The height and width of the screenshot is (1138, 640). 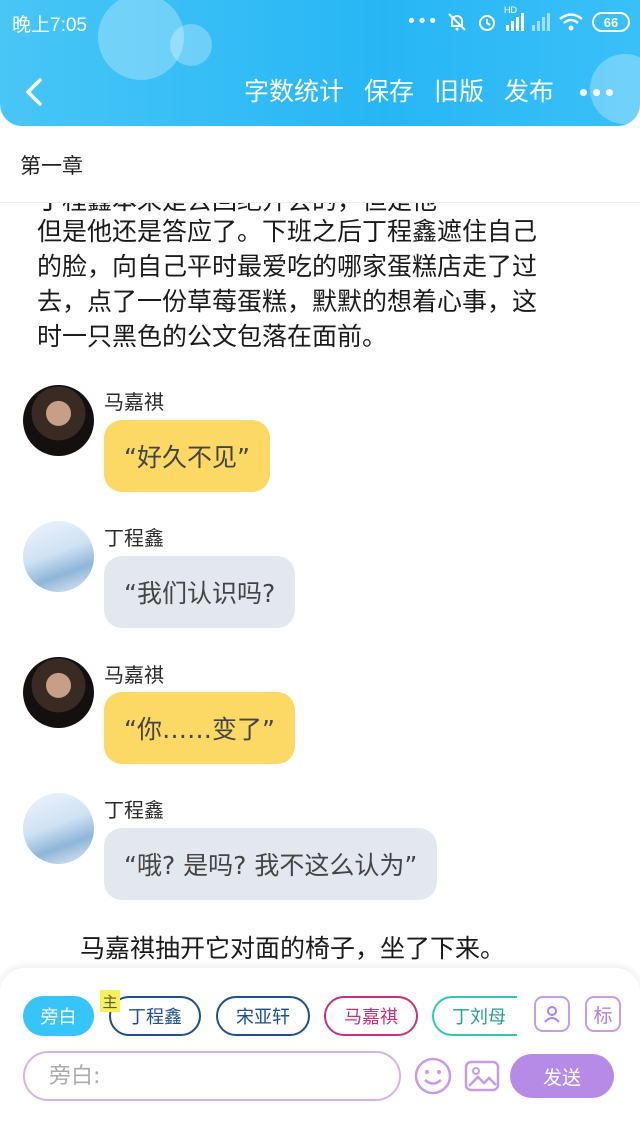 I want to click on toolbar: 字数统计 保存 旧版 发布, so click(x=320, y=93).